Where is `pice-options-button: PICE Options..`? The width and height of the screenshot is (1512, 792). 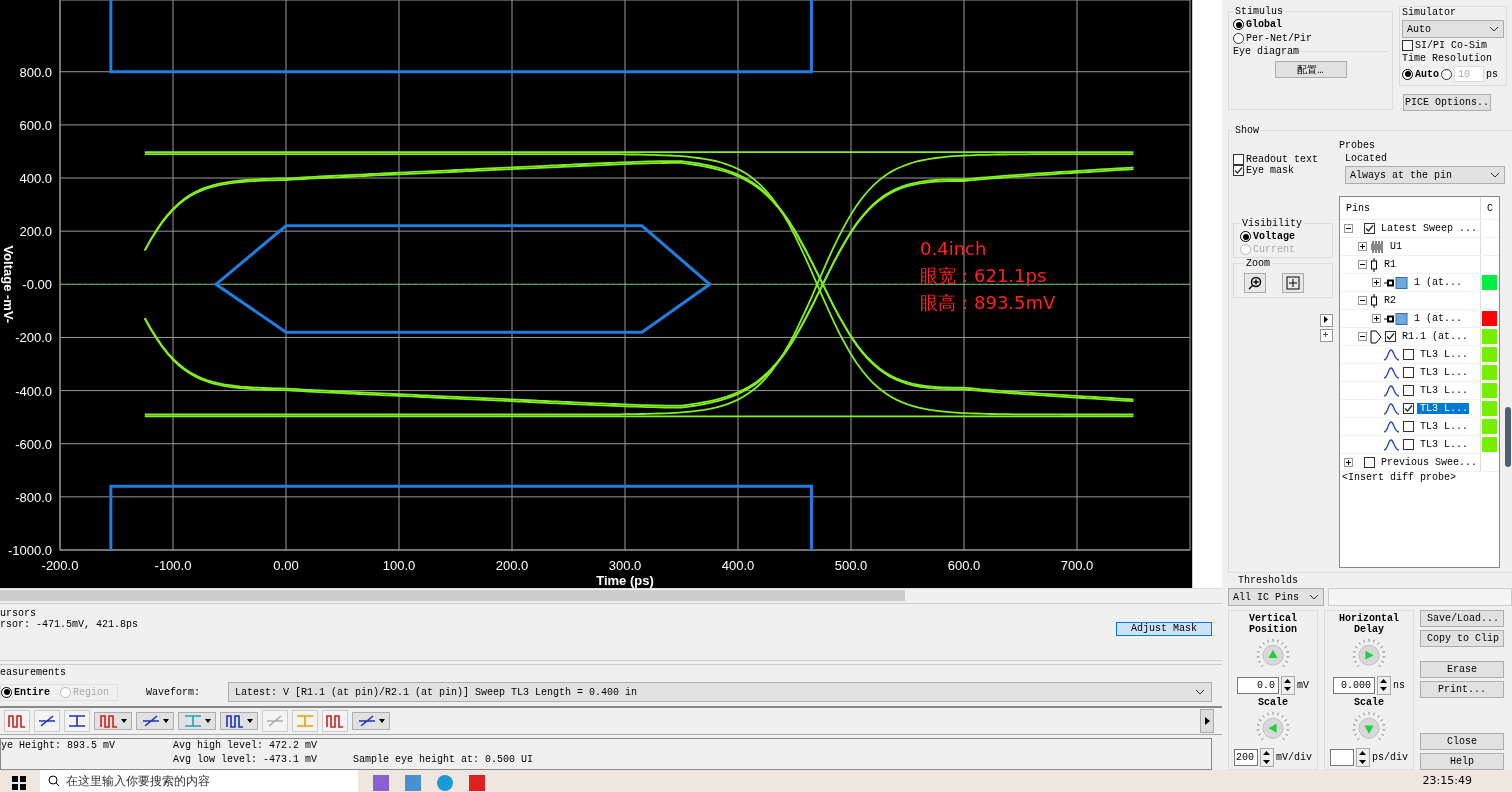 pice-options-button: PICE Options.. is located at coordinates (1447, 102).